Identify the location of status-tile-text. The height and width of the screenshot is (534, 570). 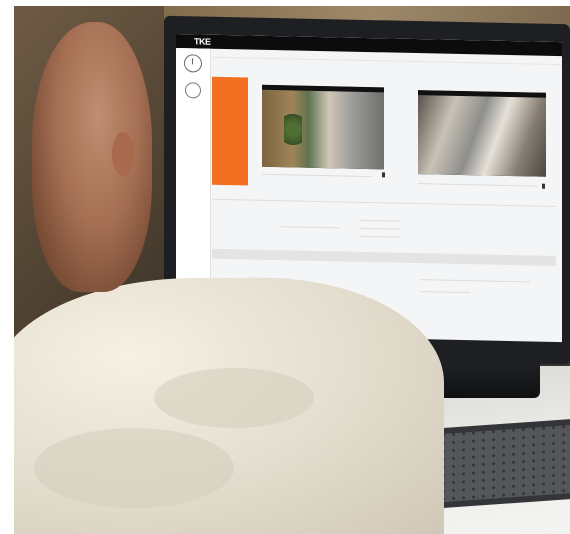
(230, 122).